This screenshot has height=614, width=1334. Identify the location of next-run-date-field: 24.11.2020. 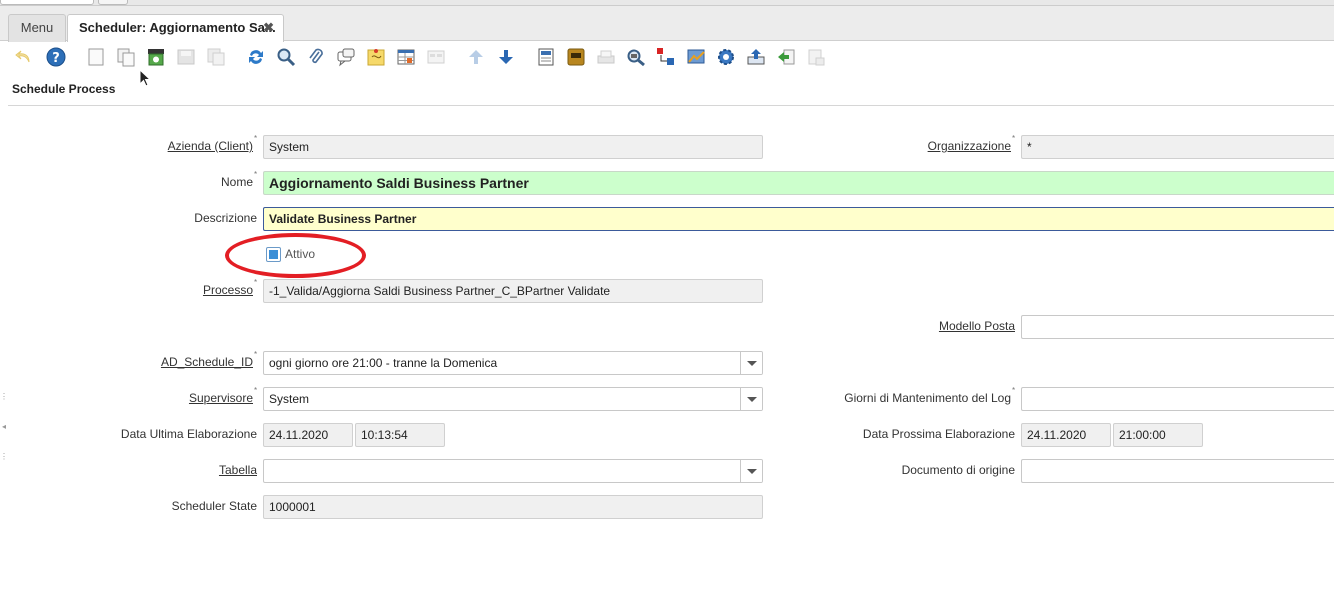
(1066, 435).